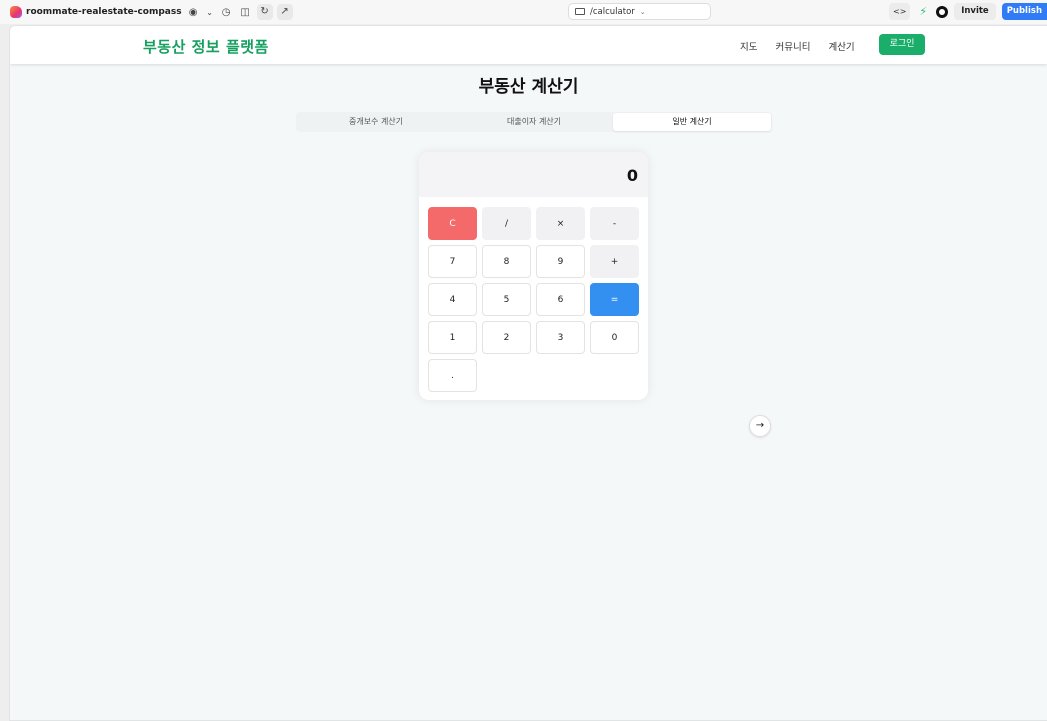 This screenshot has width=1047, height=721. What do you see at coordinates (614, 299) in the screenshot?
I see `key-equals: =` at bounding box center [614, 299].